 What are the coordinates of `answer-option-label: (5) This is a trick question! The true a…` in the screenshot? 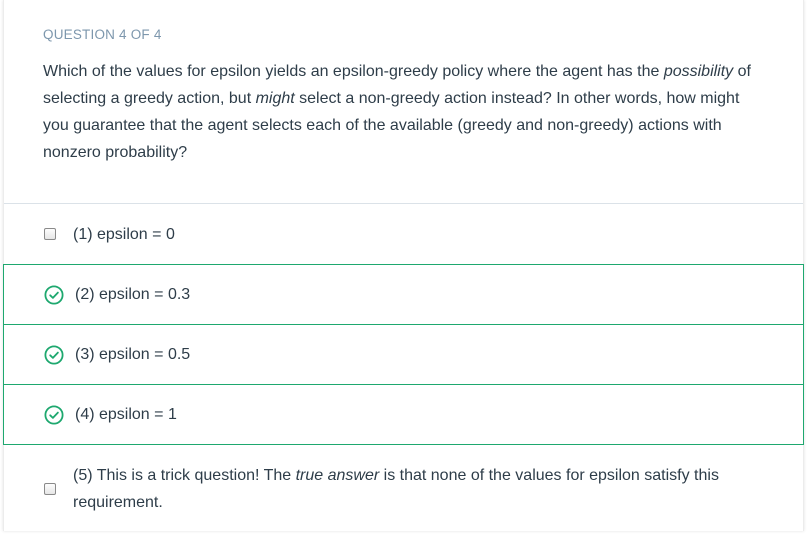 It's located at (413, 489).